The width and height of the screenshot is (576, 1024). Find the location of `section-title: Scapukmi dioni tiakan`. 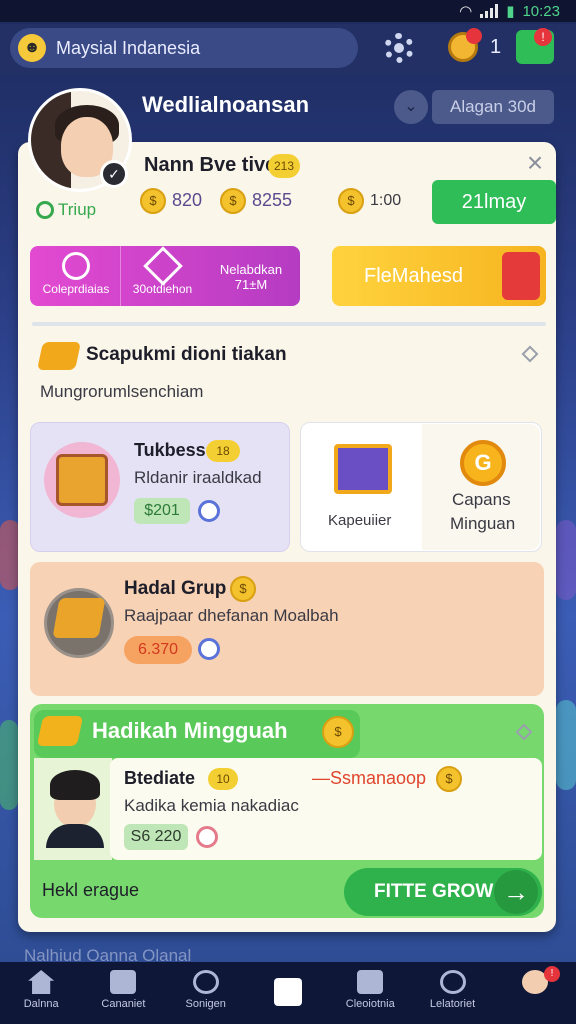

section-title: Scapukmi dioni tiakan is located at coordinates (186, 354).